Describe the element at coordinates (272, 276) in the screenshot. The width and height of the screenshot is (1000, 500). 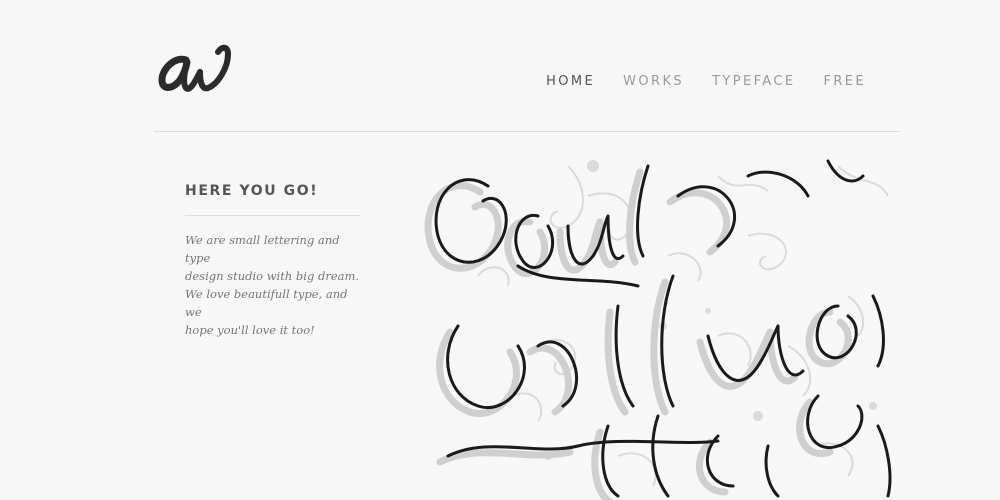
I see `intro-line: design studio with big dream.` at that location.